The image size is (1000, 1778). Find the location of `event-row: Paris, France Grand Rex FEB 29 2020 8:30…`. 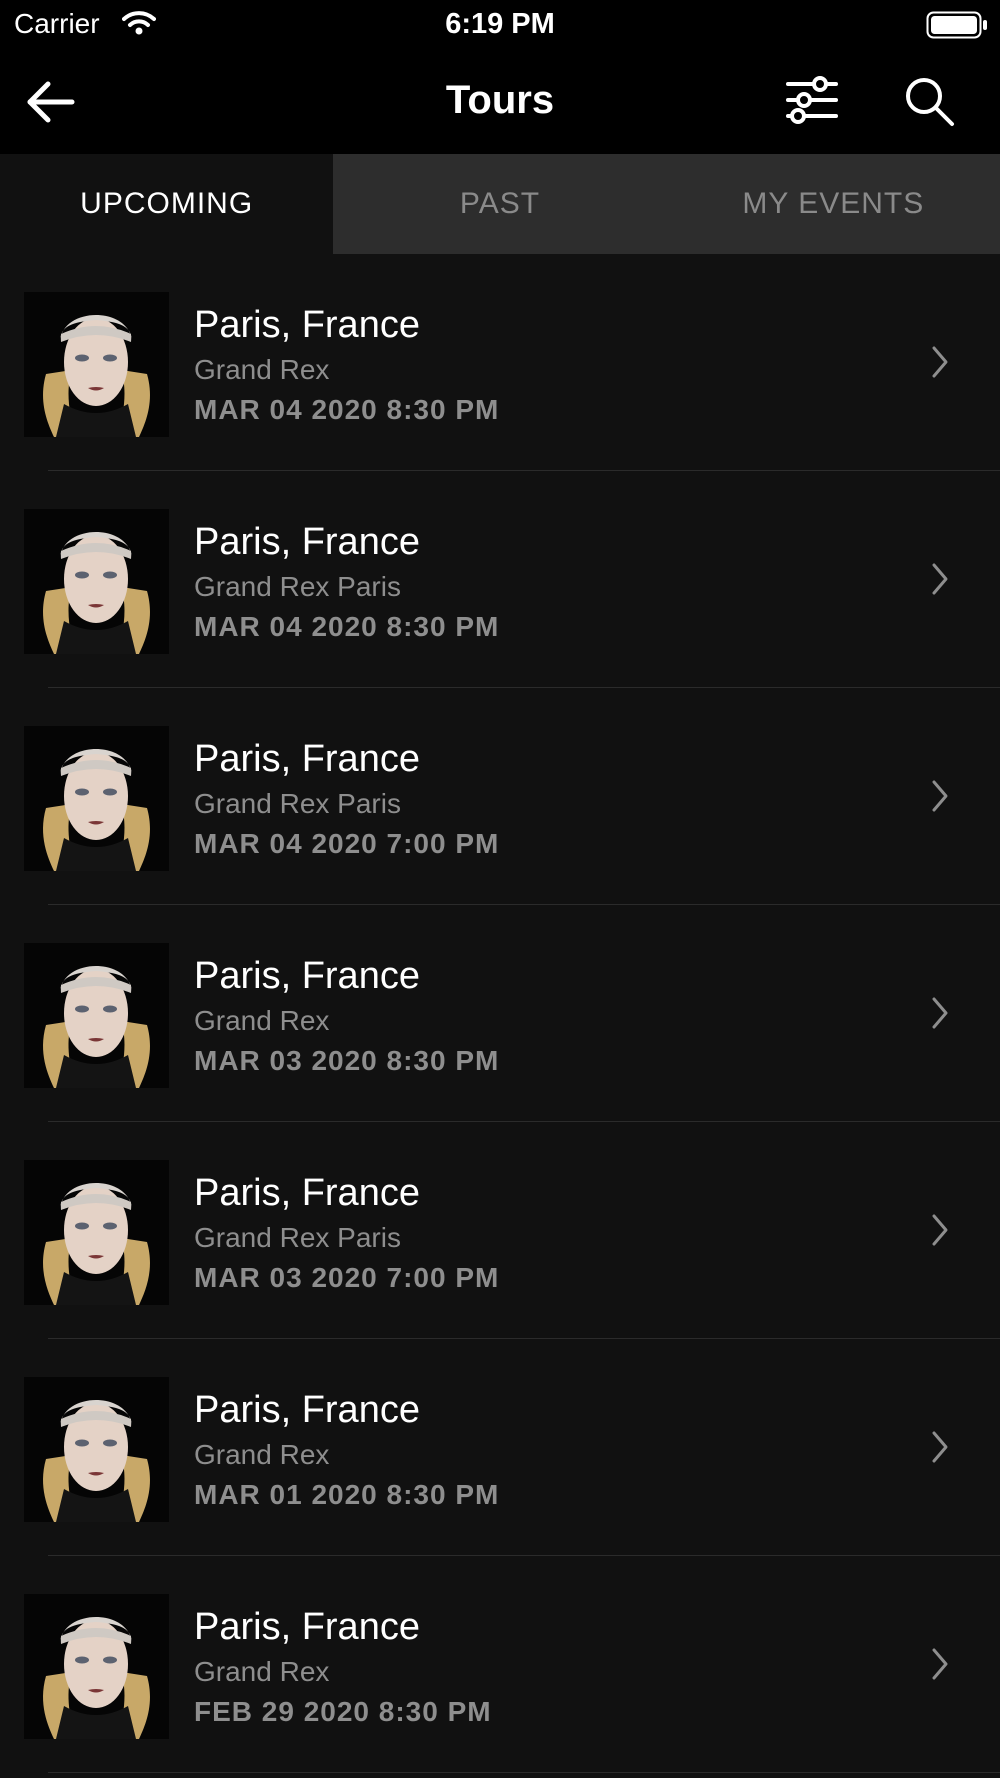

event-row: Paris, France Grand Rex FEB 29 2020 8:30… is located at coordinates (500, 1664).